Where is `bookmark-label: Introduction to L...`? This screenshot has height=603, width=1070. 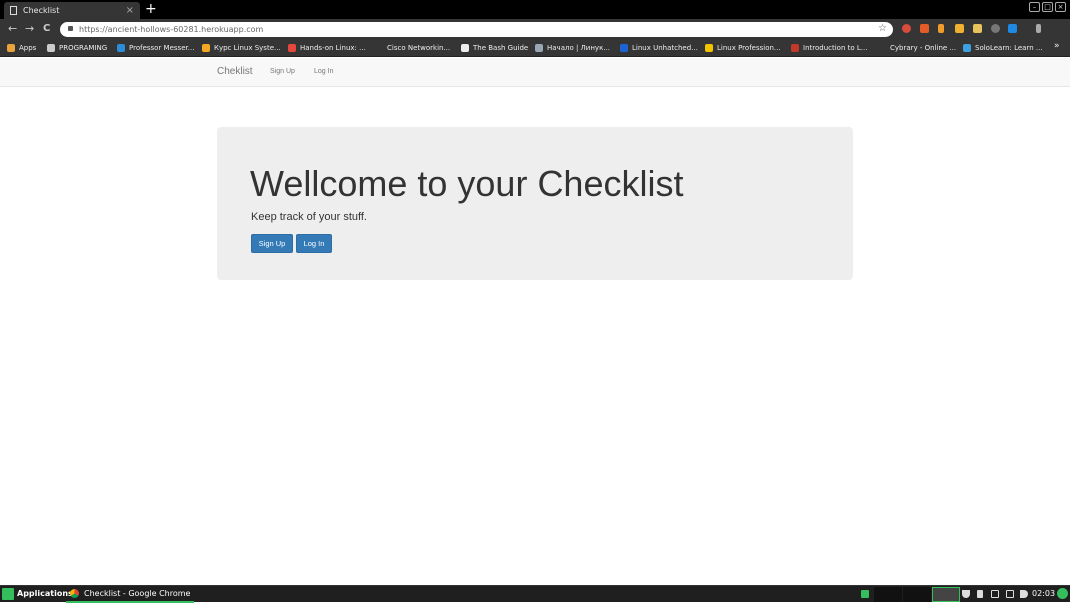
bookmark-label: Introduction to L... is located at coordinates (835, 48).